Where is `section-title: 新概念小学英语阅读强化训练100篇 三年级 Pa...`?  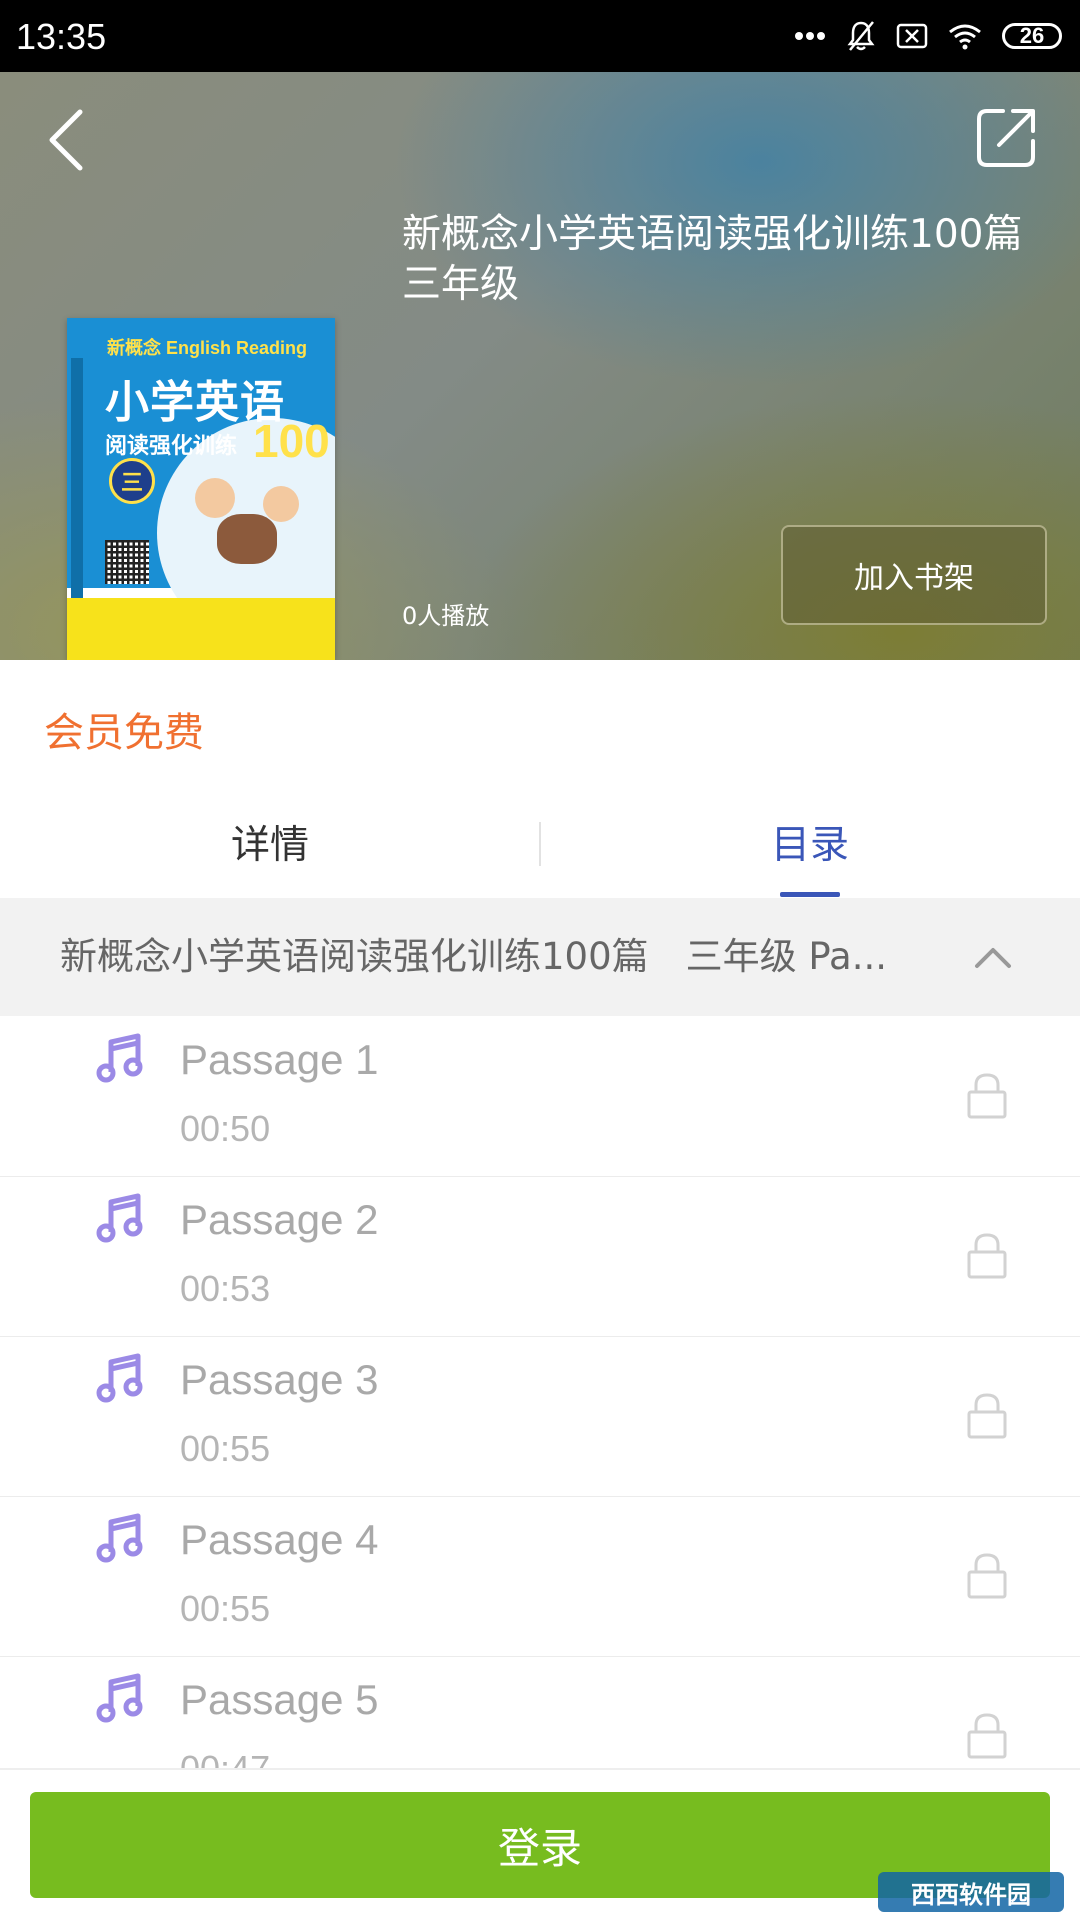
section-title: 新概念小学英语阅读强化训练100篇 三年级 Pa... is located at coordinates (473, 956).